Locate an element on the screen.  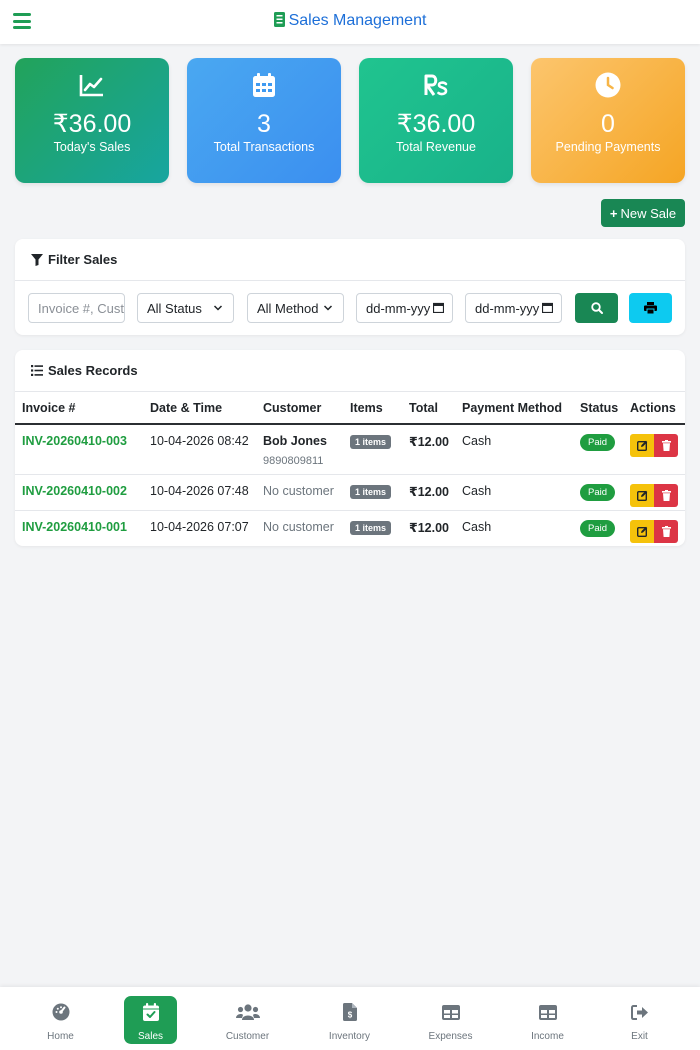
stat-value: 0 is located at coordinates (608, 124).